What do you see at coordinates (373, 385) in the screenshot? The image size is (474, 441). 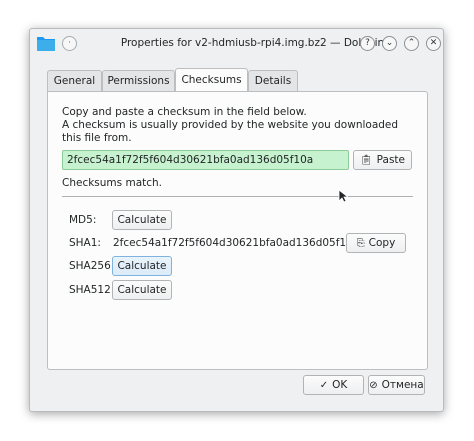 I see `cancel-icon: ⊘` at bounding box center [373, 385].